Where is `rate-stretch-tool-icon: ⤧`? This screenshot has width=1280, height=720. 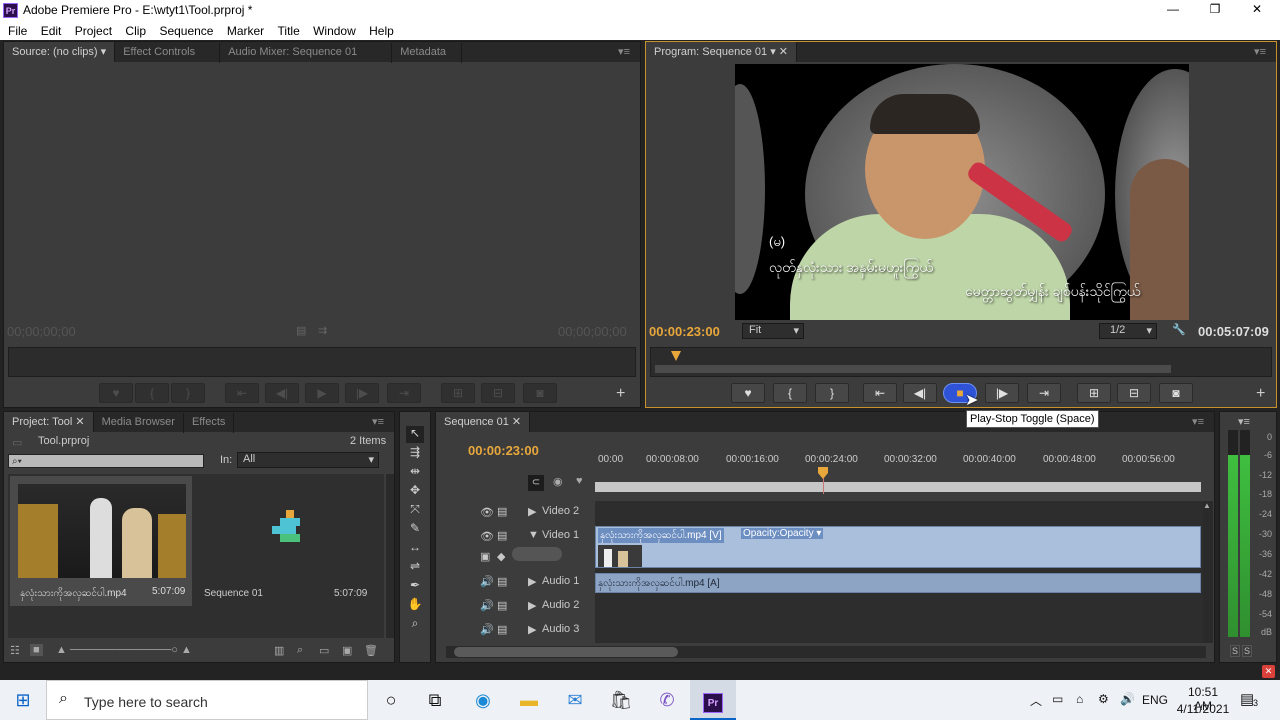 rate-stretch-tool-icon: ⤧ is located at coordinates (415, 510).